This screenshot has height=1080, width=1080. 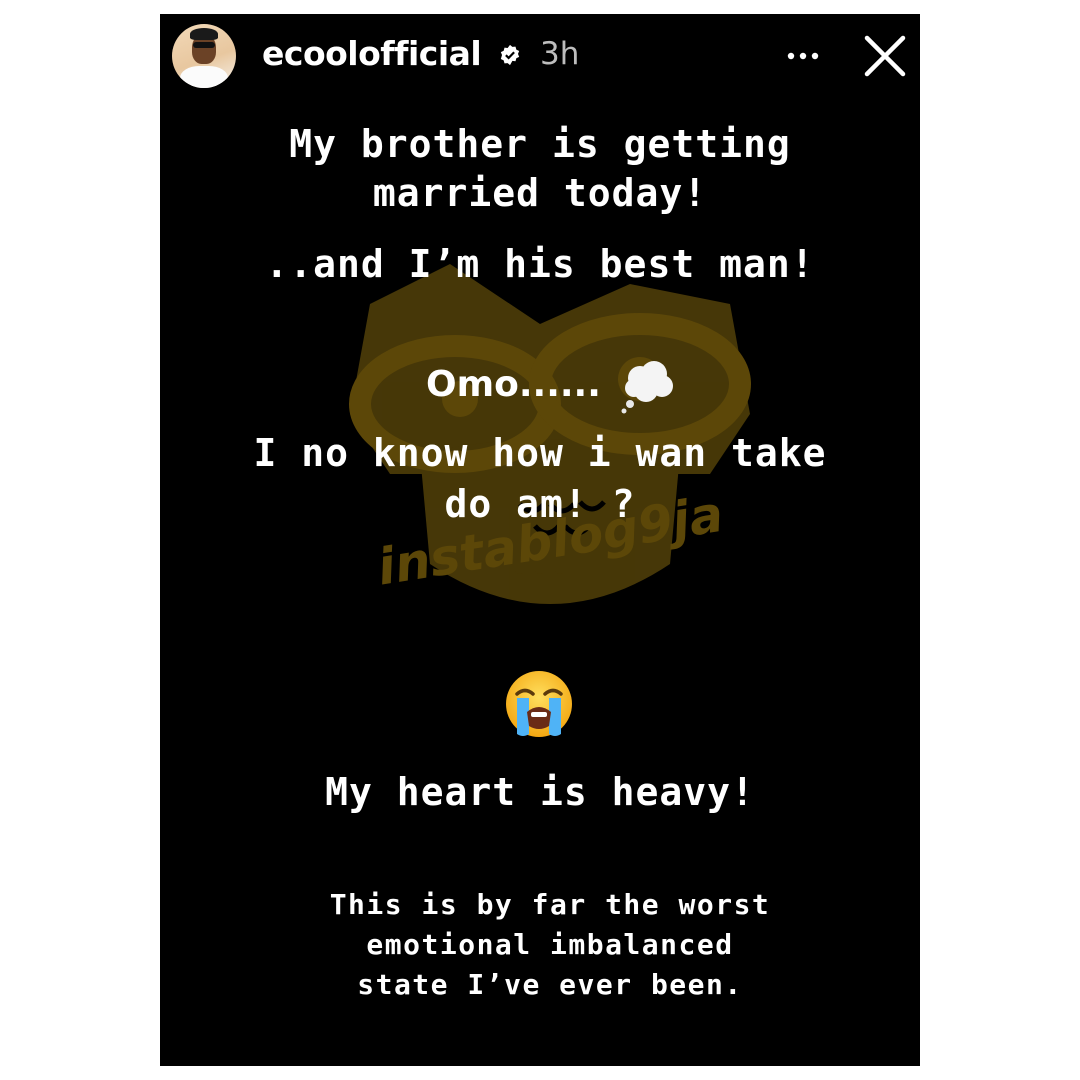 What do you see at coordinates (540, 453) in the screenshot?
I see `story-text-line: I no know how i wan take` at bounding box center [540, 453].